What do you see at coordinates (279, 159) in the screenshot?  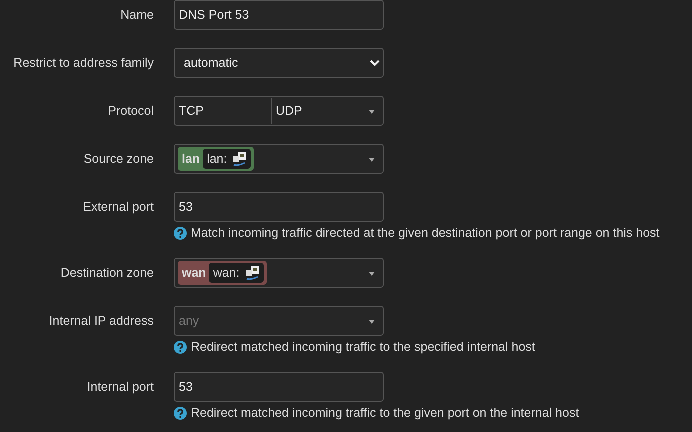 I see `zone-select-field: lan lan:` at bounding box center [279, 159].